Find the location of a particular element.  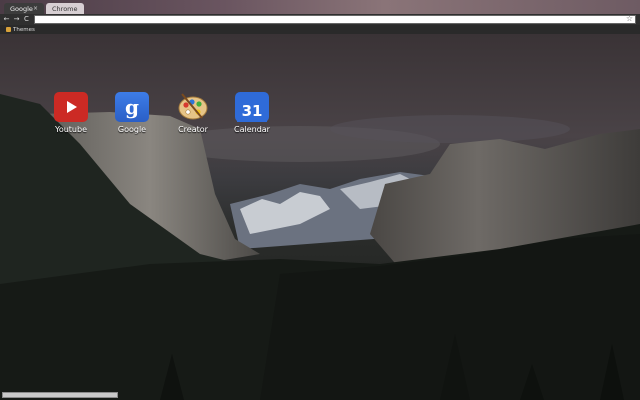

app-label: Creator is located at coordinates (193, 129).